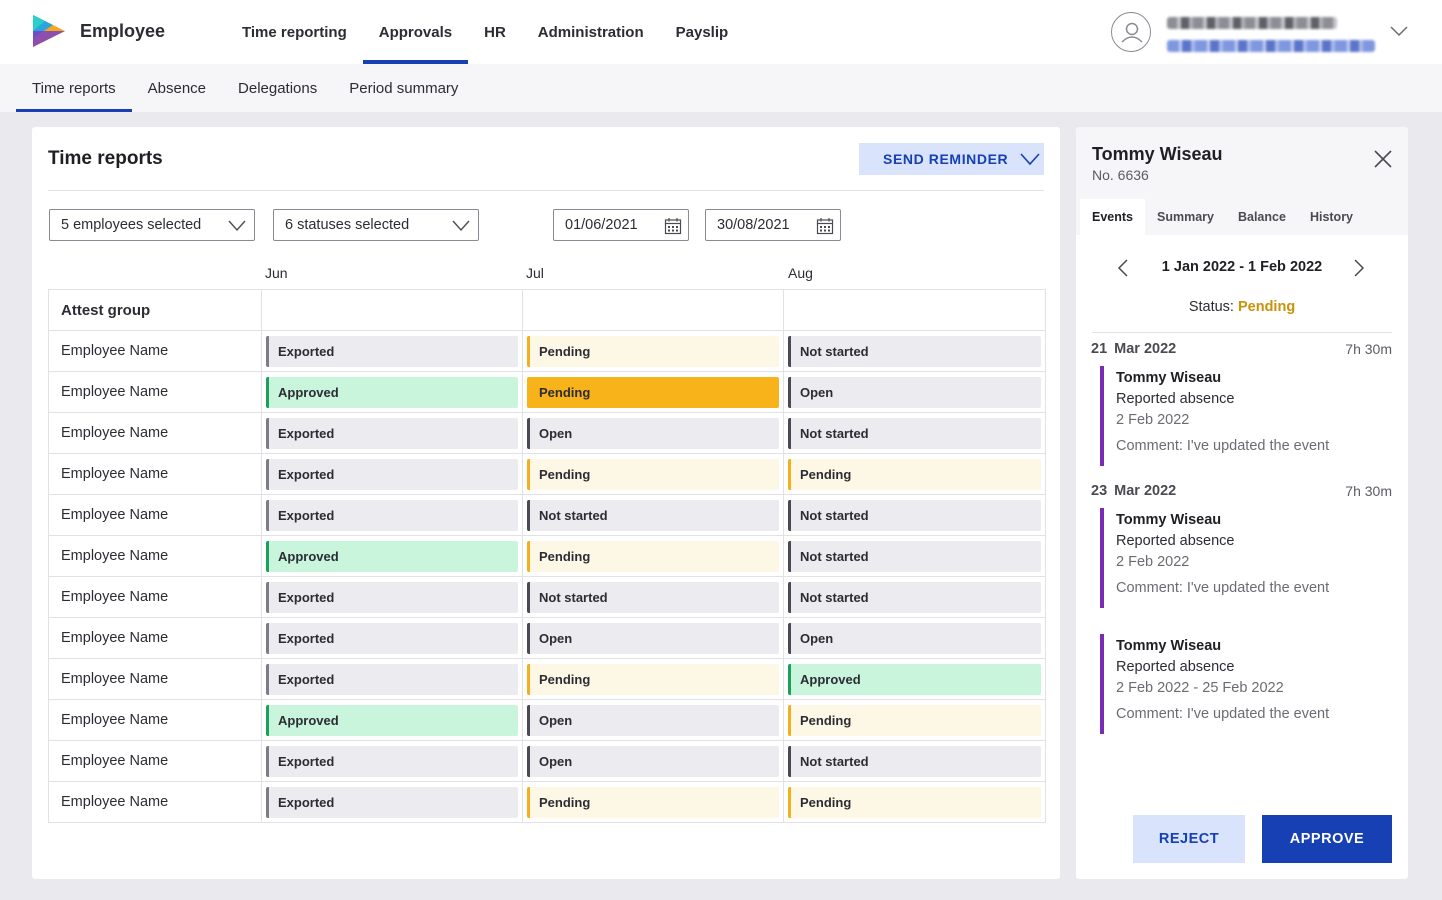 The image size is (1442, 900). Describe the element at coordinates (105, 158) in the screenshot. I see `page-title: Time reports` at that location.